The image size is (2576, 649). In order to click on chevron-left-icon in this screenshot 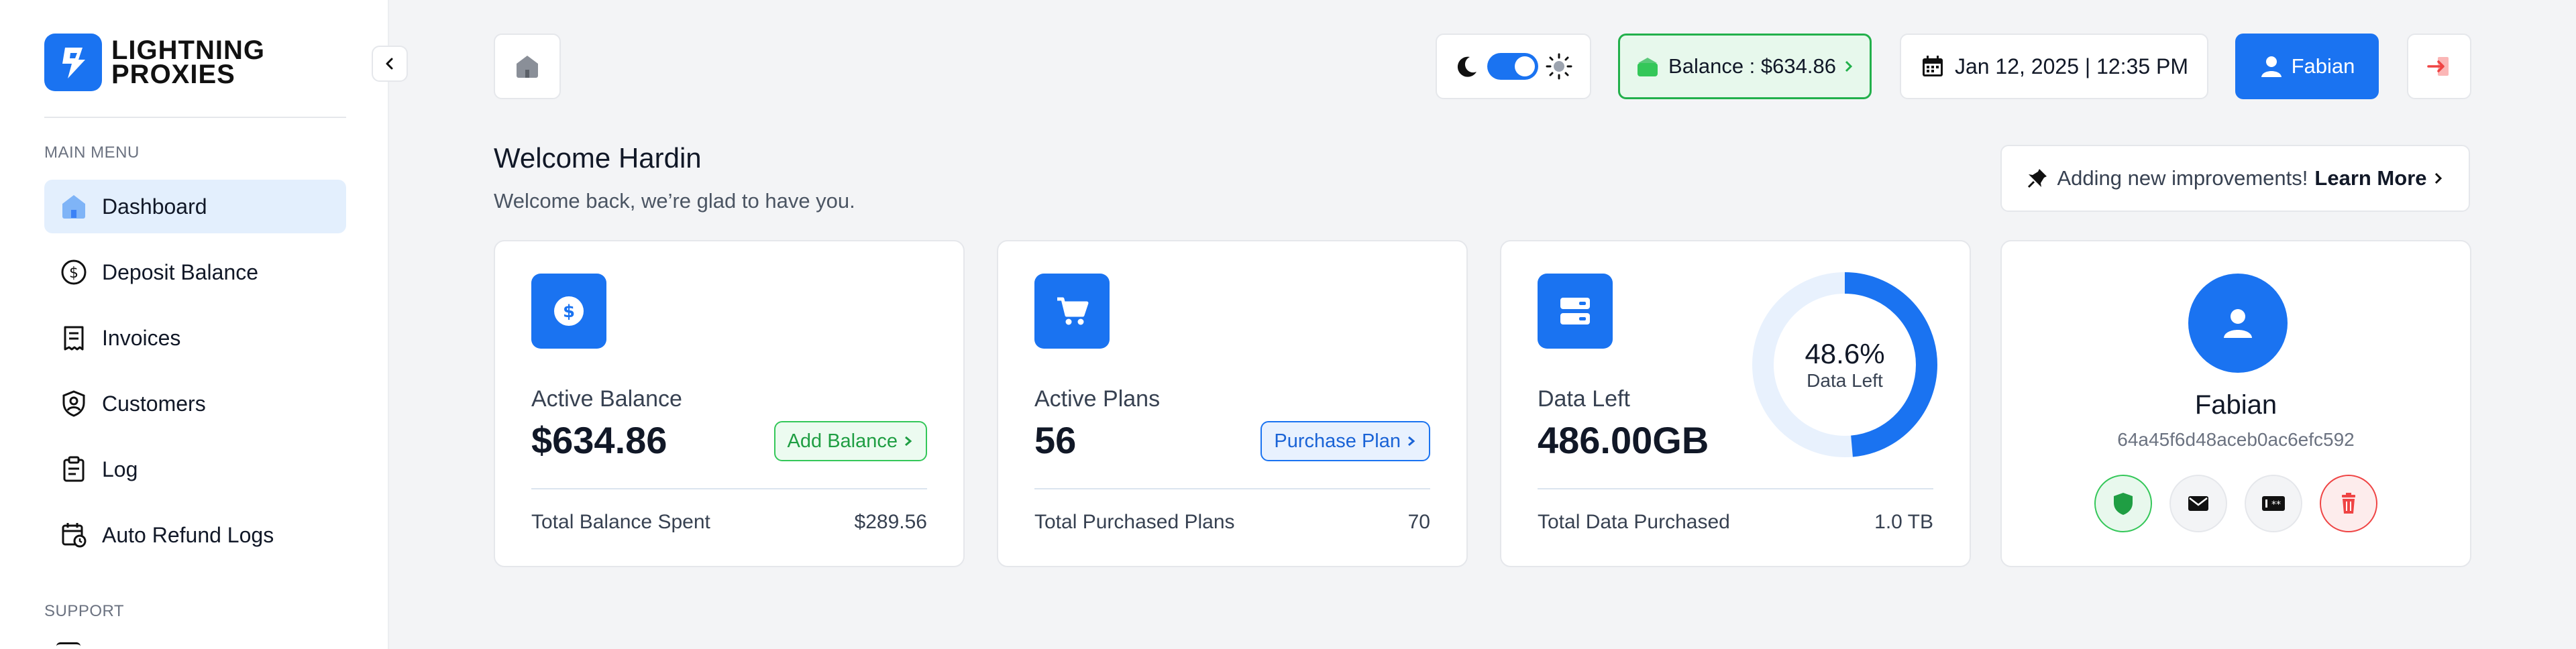, I will do `click(389, 64)`.